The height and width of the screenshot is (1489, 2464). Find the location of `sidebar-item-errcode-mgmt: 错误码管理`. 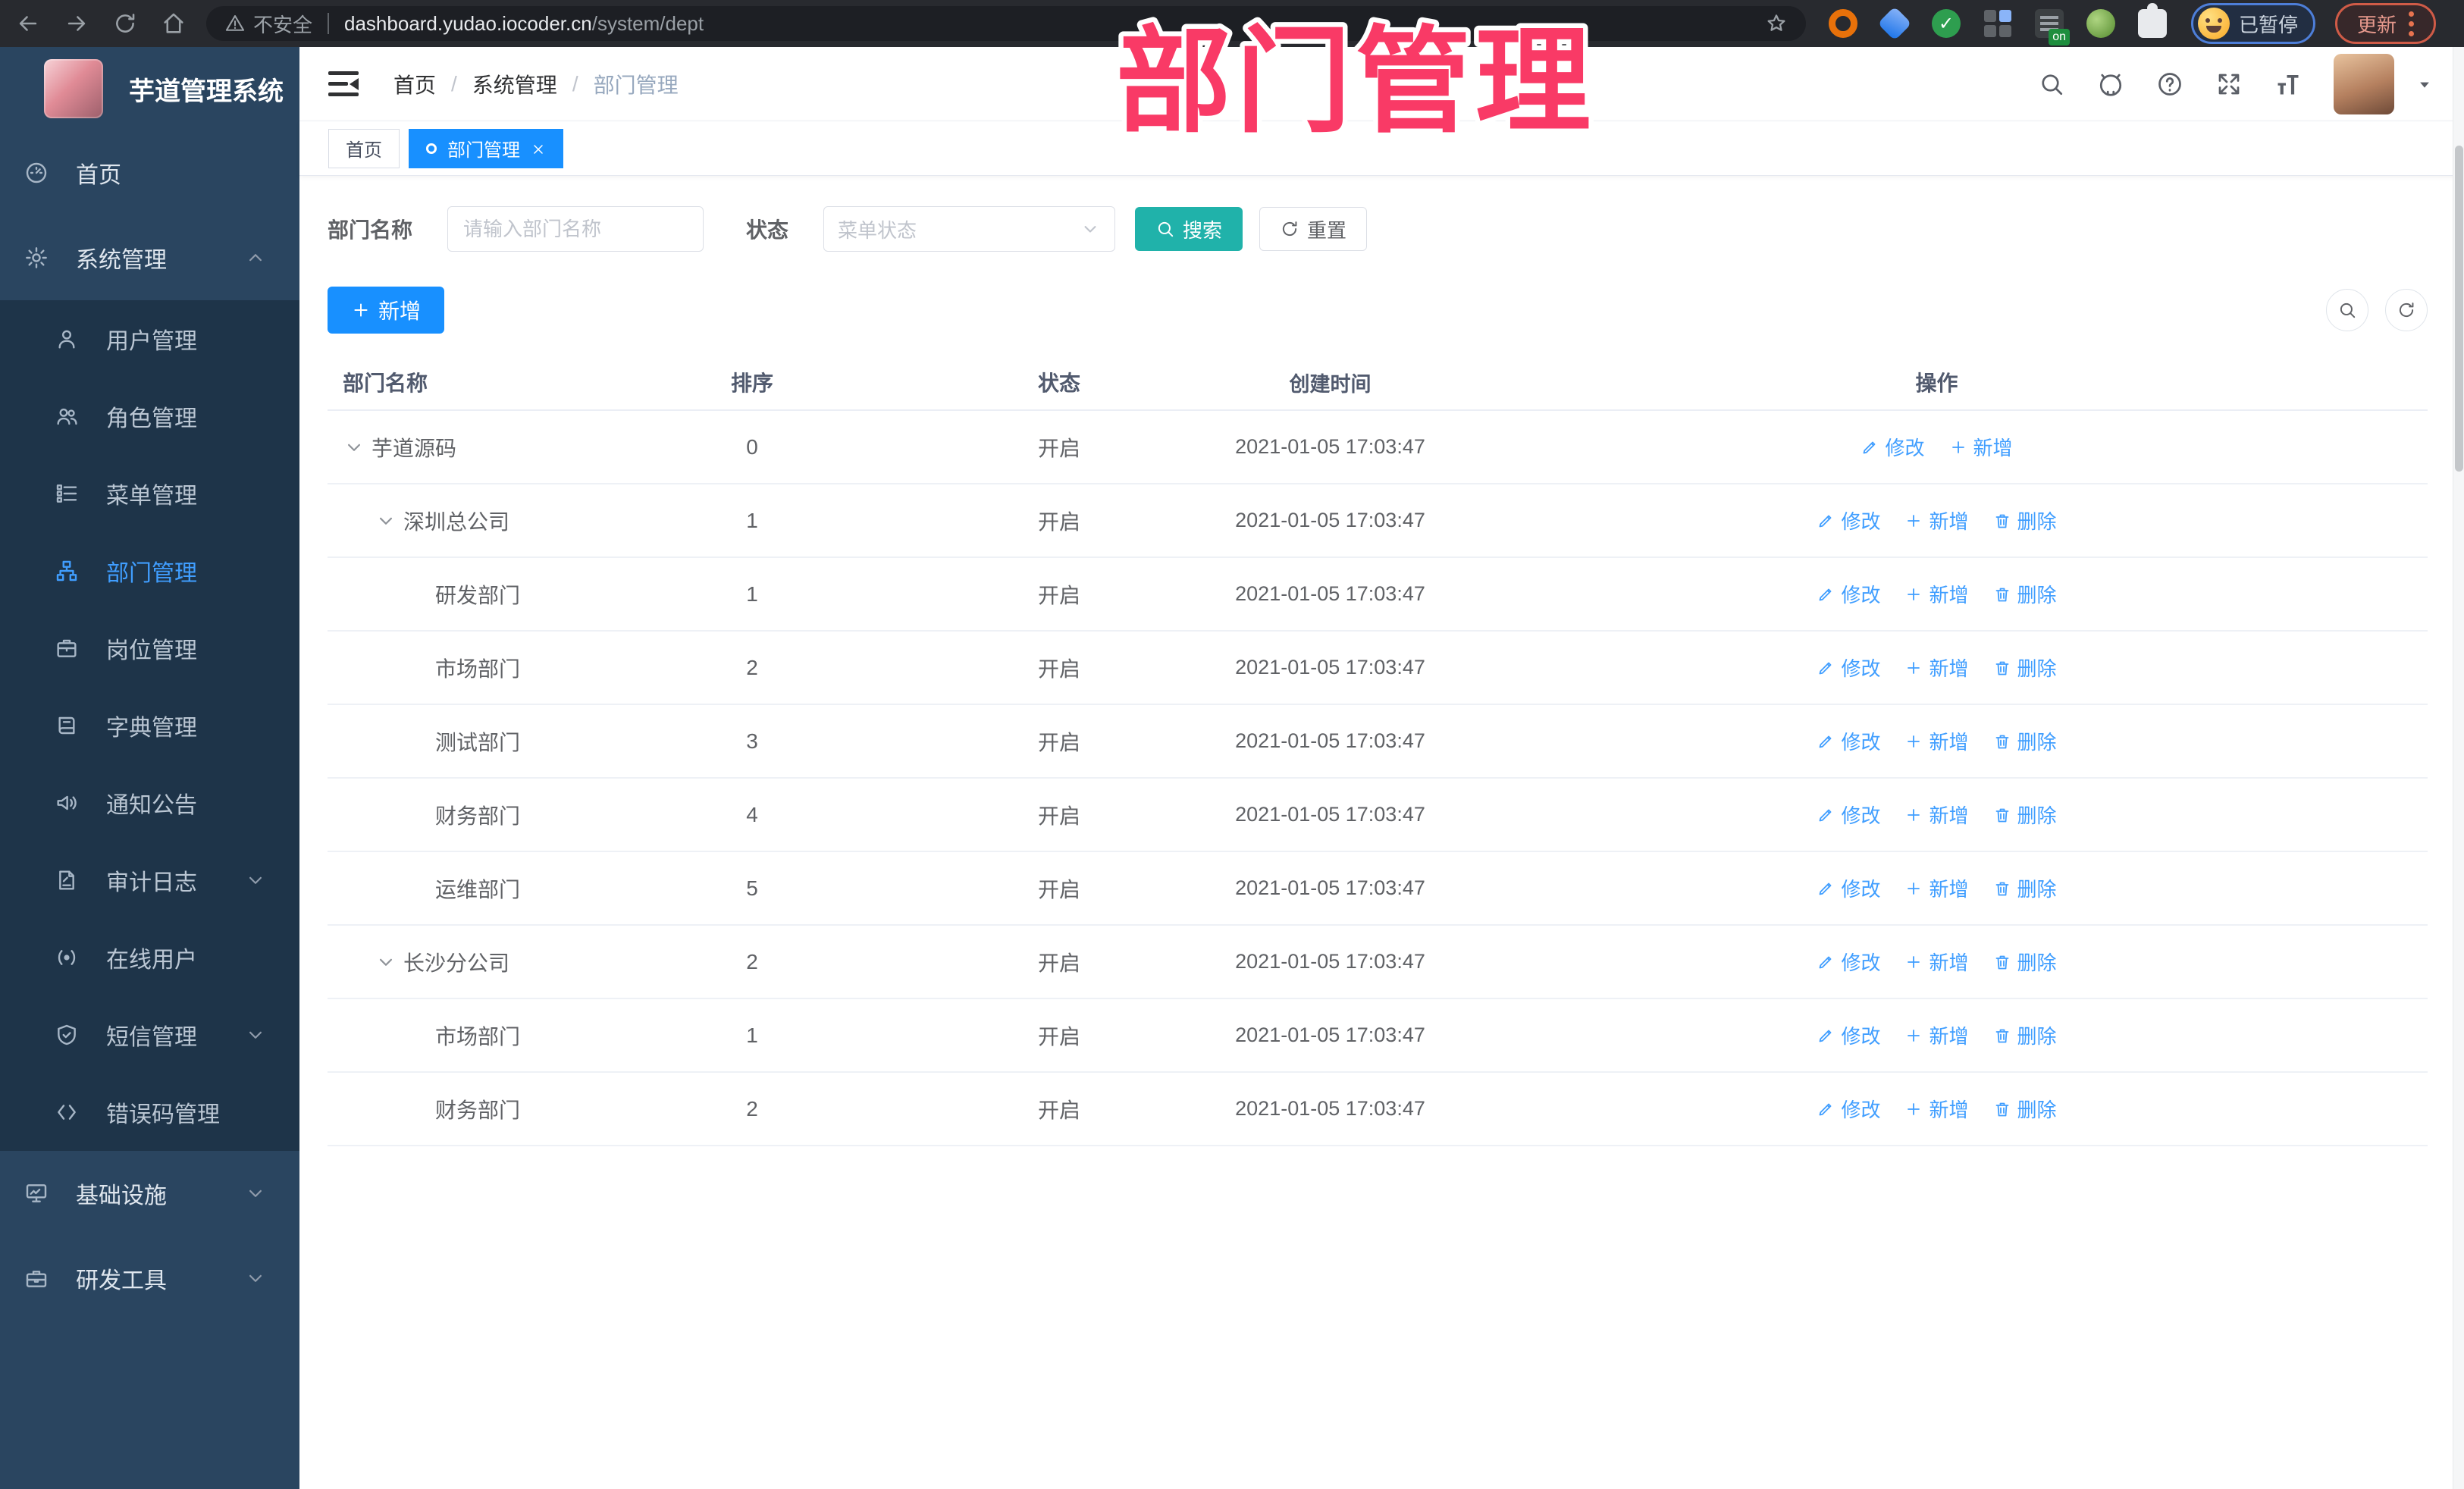

sidebar-item-errcode-mgmt: 错误码管理 is located at coordinates (150, 1113).